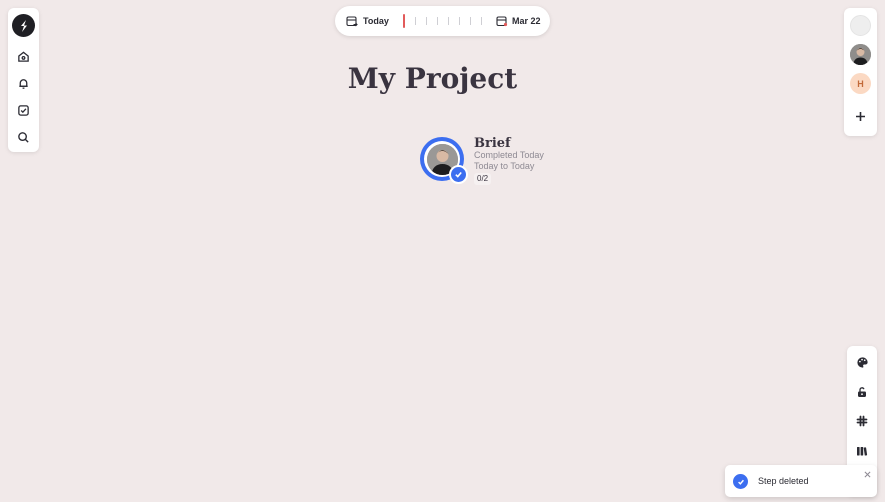 This screenshot has height=502, width=885. Describe the element at coordinates (442, 21) in the screenshot. I see `timeline-bar: Today Mar 22` at that location.